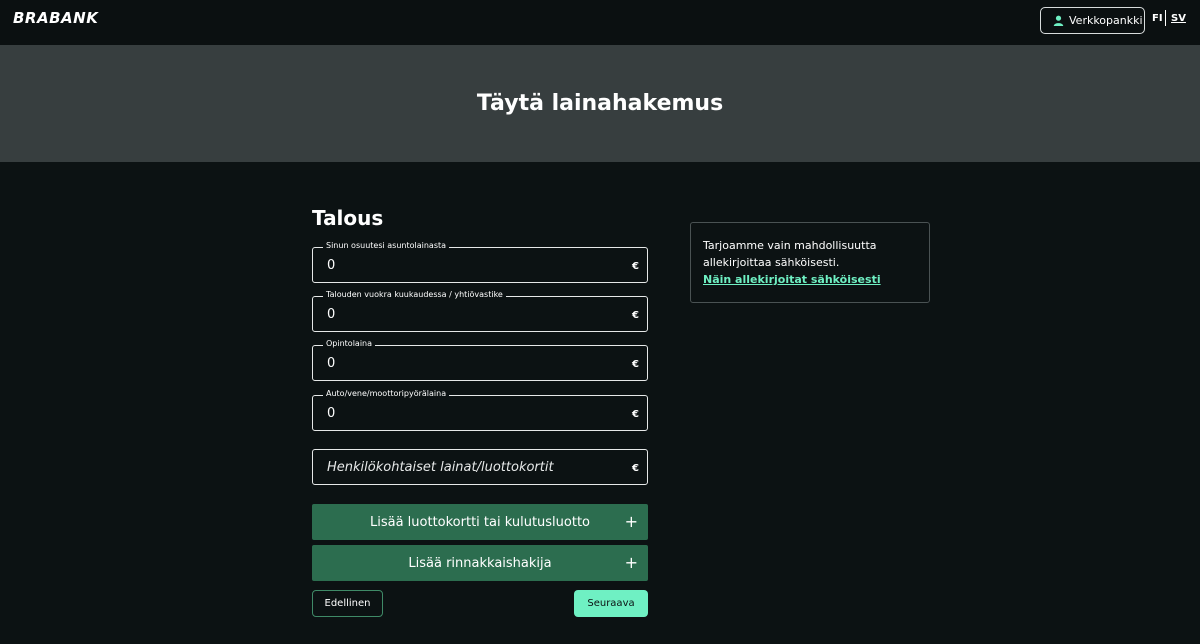  I want to click on language-sv-link: SV, so click(1178, 18).